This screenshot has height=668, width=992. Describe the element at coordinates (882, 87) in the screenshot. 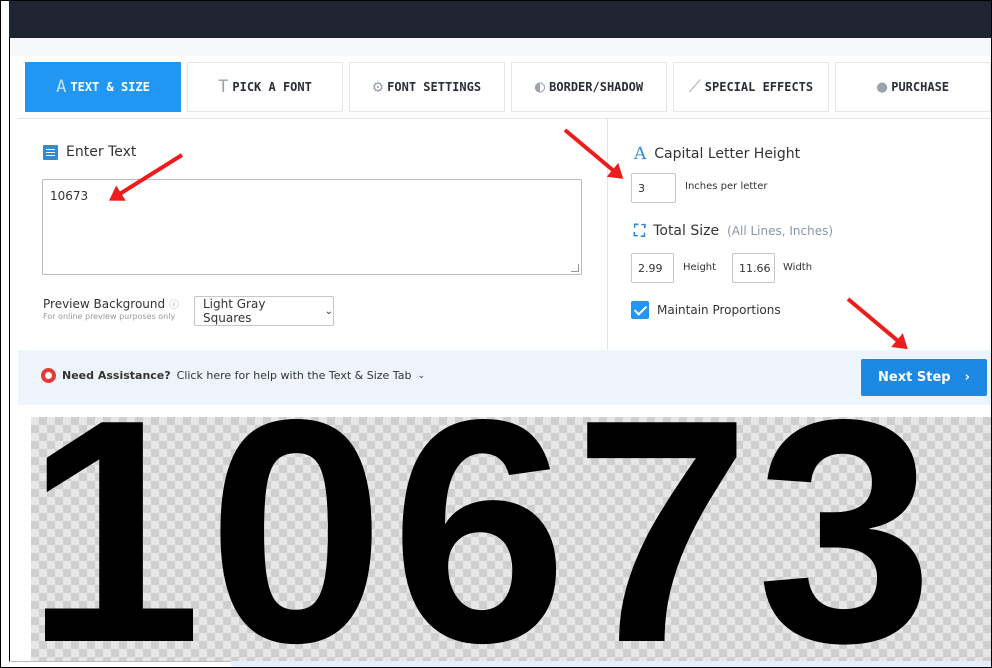

I see `check-circle-icon: ●` at that location.